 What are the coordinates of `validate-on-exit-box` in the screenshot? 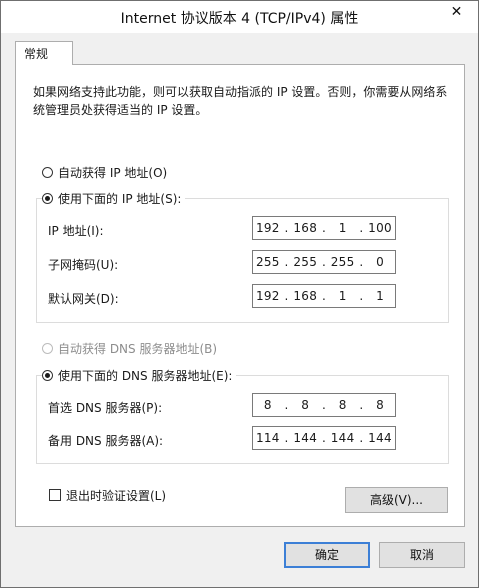 It's located at (55, 495).